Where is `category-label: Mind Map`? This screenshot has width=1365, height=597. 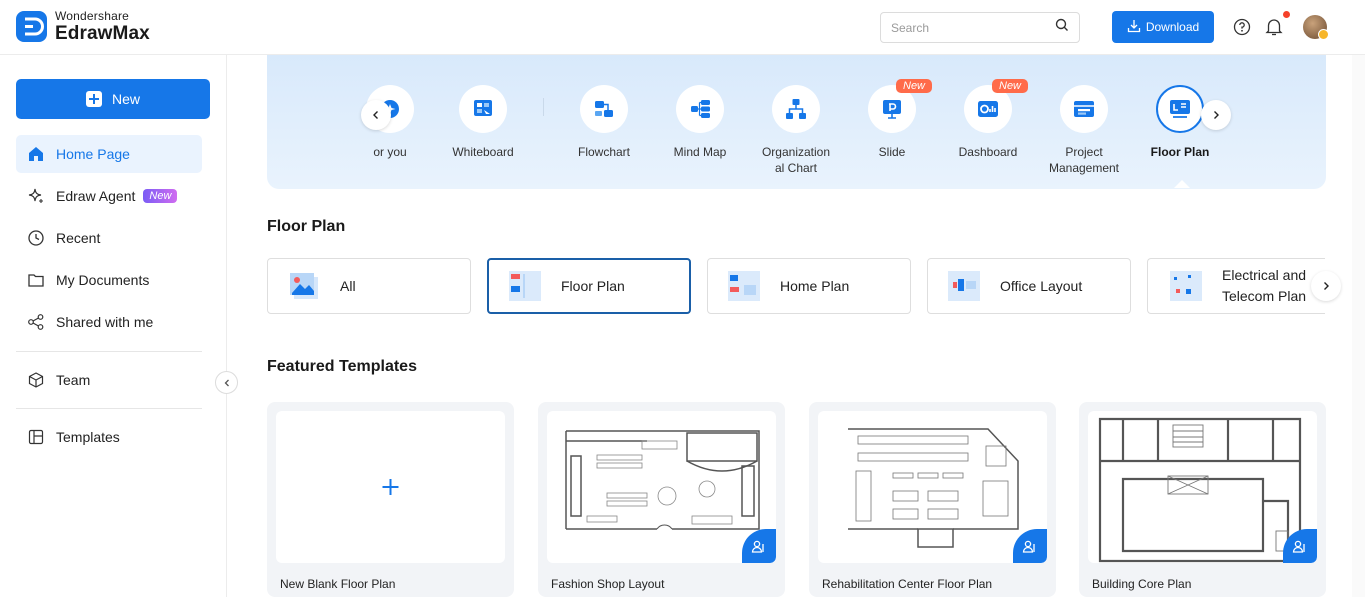
category-label: Mind Map is located at coordinates (700, 152).